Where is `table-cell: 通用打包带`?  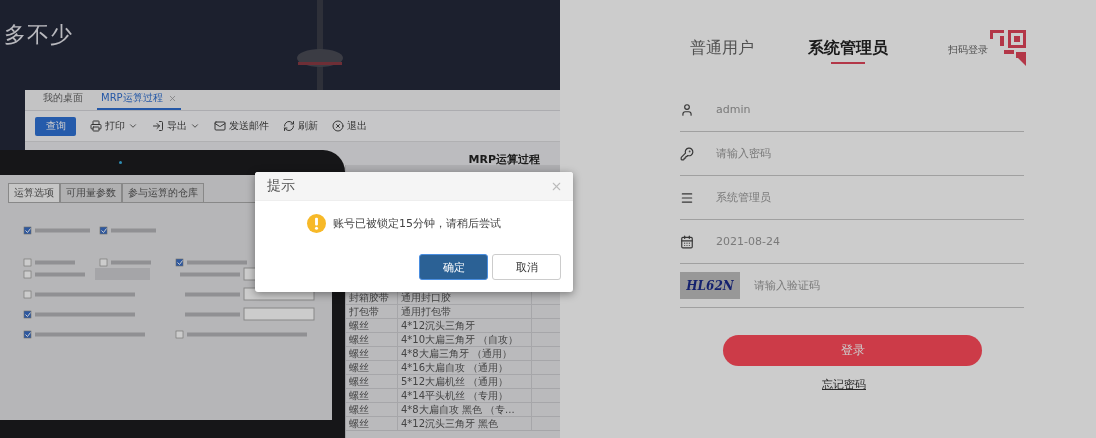 table-cell: 通用打包带 is located at coordinates (465, 311).